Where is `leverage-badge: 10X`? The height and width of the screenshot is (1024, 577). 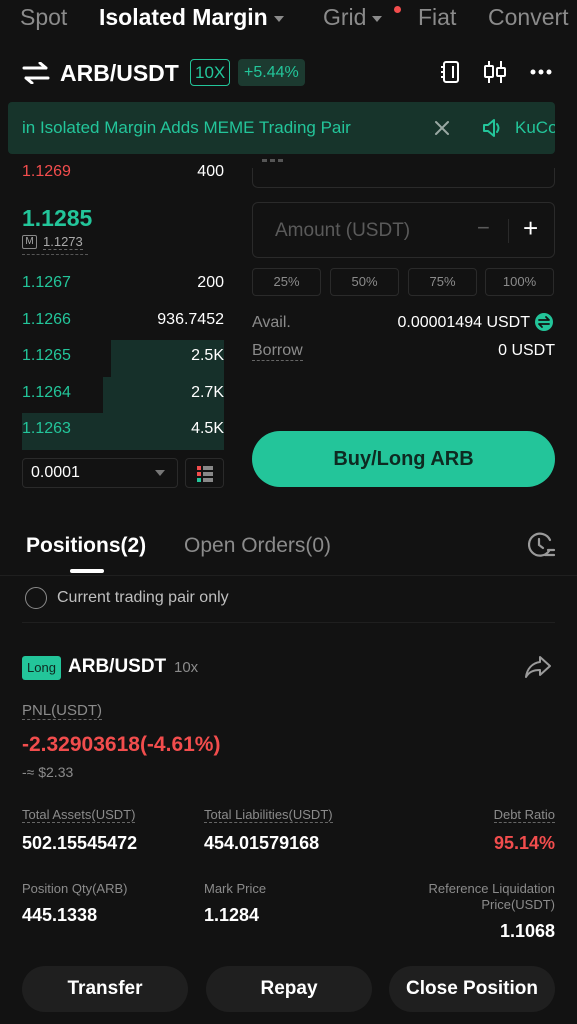 leverage-badge: 10X is located at coordinates (210, 72).